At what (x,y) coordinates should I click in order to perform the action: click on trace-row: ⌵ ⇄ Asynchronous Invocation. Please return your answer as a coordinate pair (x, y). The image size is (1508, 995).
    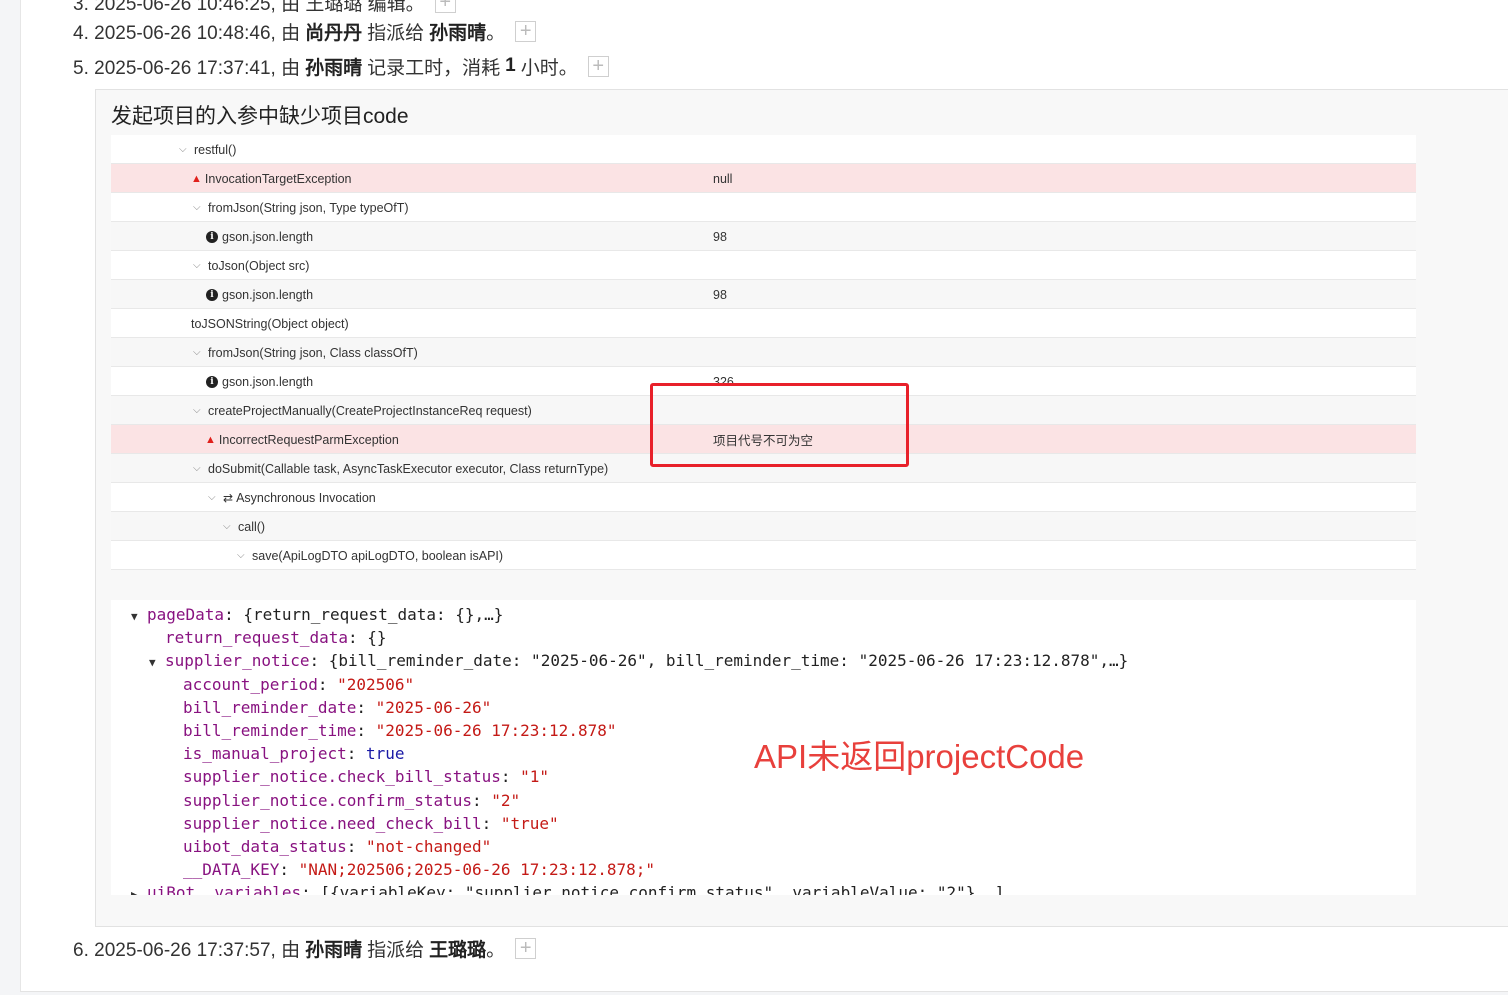
    Looking at the image, I should click on (763, 497).